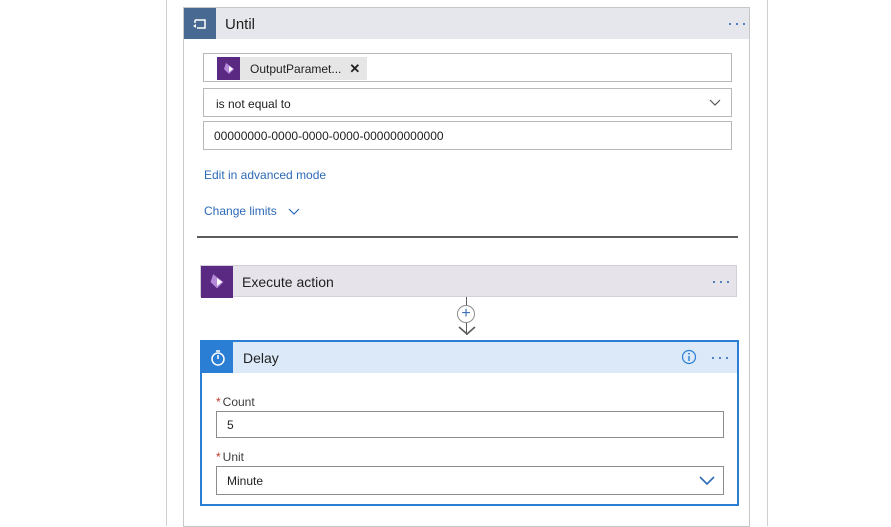  Describe the element at coordinates (288, 282) in the screenshot. I see `execute-action-title: Execute action` at that location.